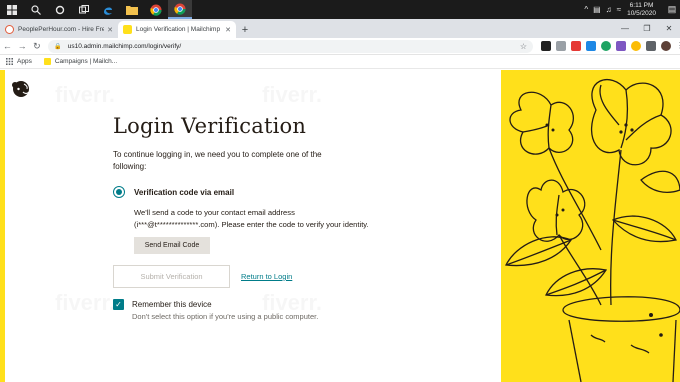  What do you see at coordinates (665, 46) in the screenshot?
I see `profile-avatar-icon` at bounding box center [665, 46].